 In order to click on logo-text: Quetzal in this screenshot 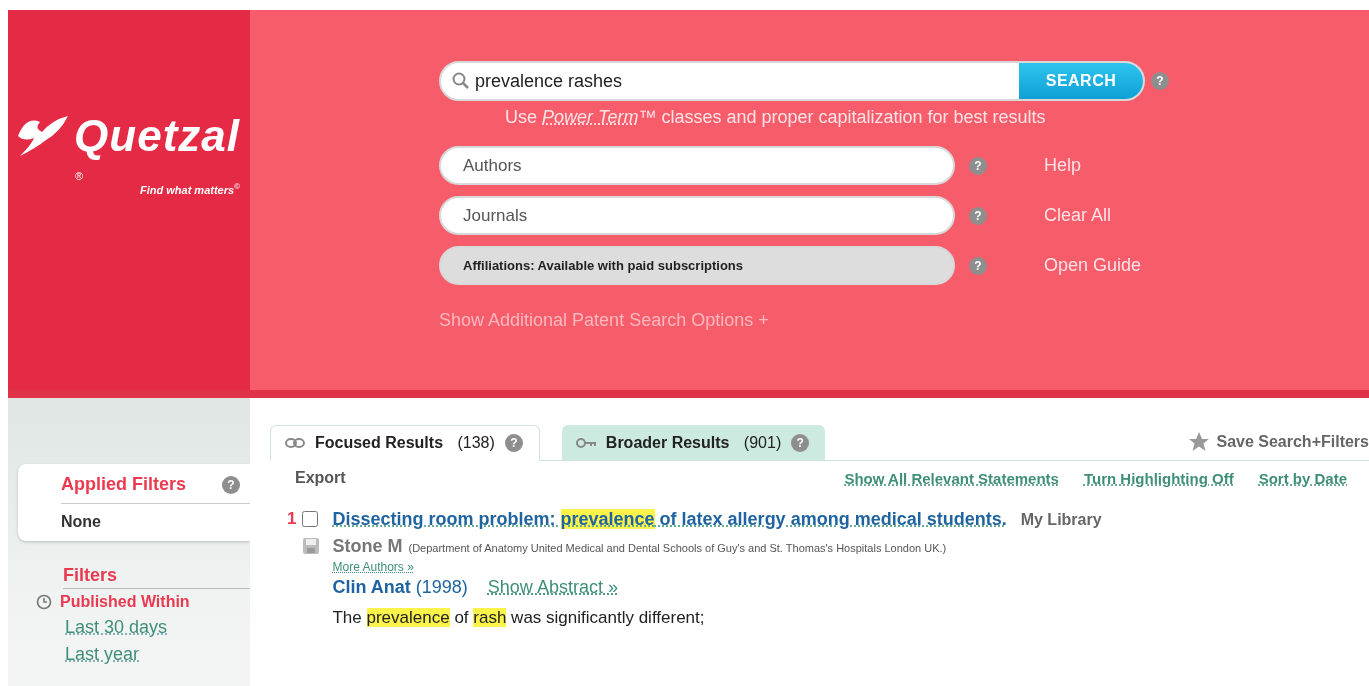, I will do `click(157, 136)`.